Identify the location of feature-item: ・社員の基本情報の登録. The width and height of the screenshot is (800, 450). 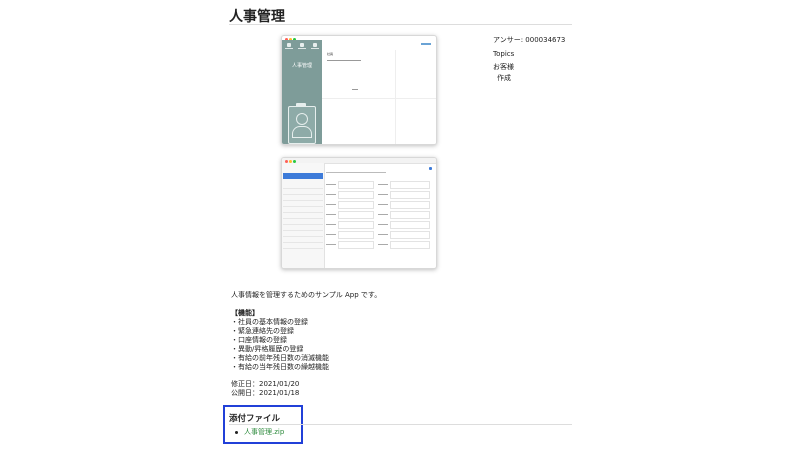
(269, 322).